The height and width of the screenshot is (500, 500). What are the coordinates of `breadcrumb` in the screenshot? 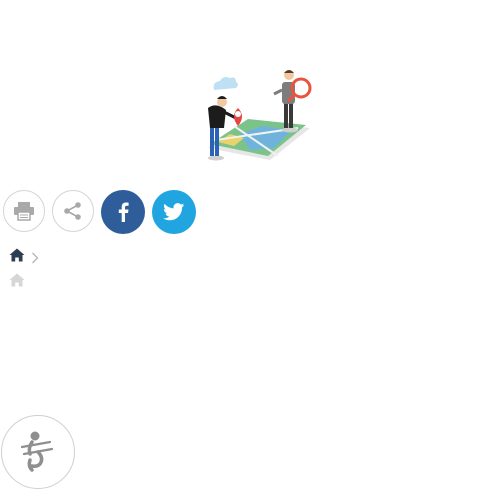 It's located at (24, 257).